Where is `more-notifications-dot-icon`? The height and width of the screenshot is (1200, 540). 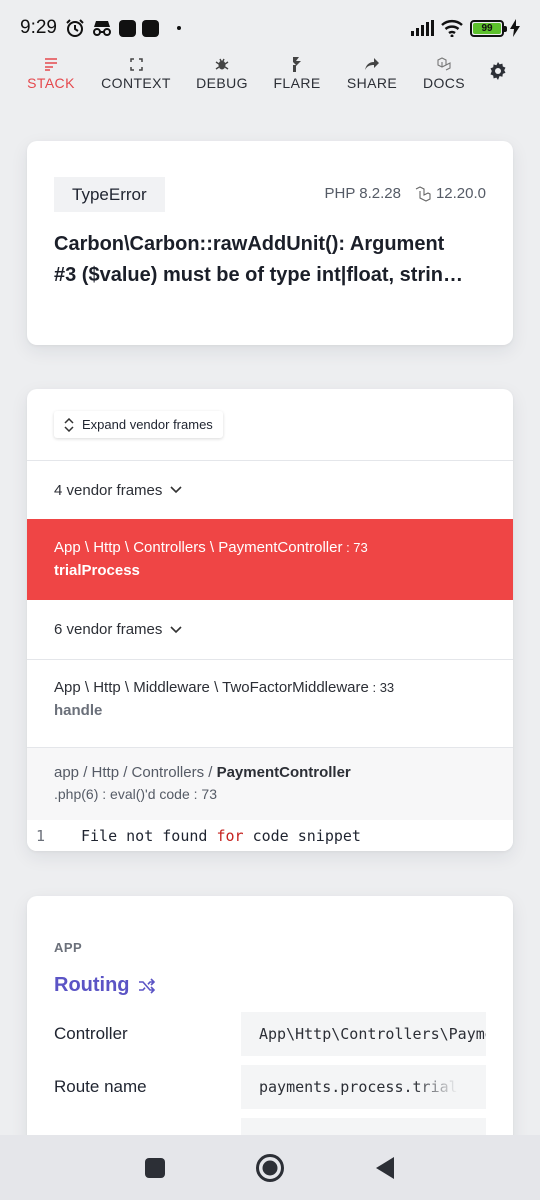
more-notifications-dot-icon is located at coordinates (178, 28).